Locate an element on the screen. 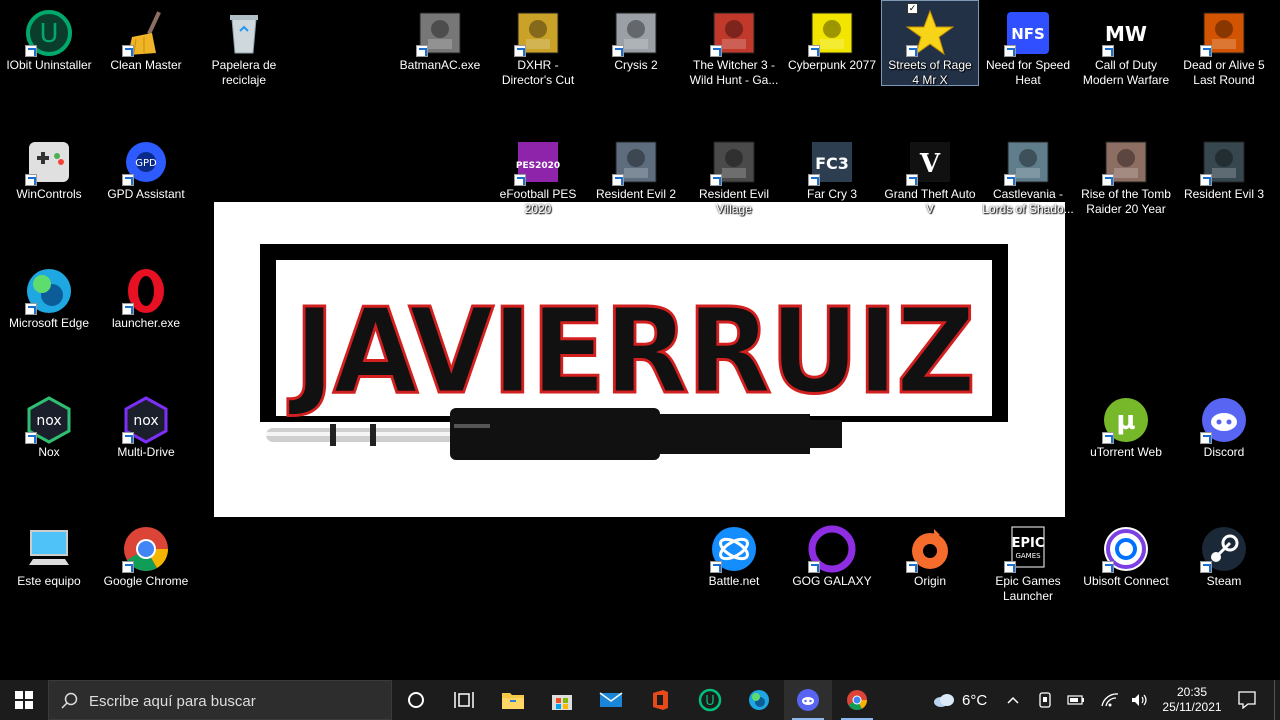 The width and height of the screenshot is (1280, 720). iobit-uninstaller-icon: U is located at coordinates (710, 700).